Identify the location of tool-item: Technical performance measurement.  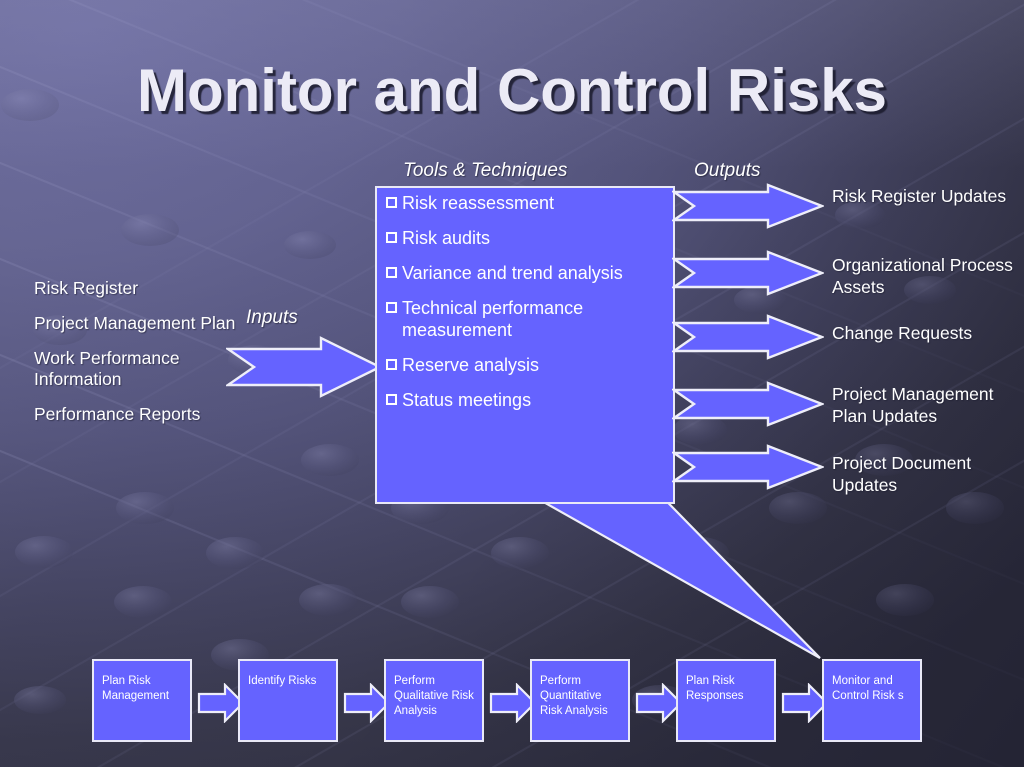
(529, 319).